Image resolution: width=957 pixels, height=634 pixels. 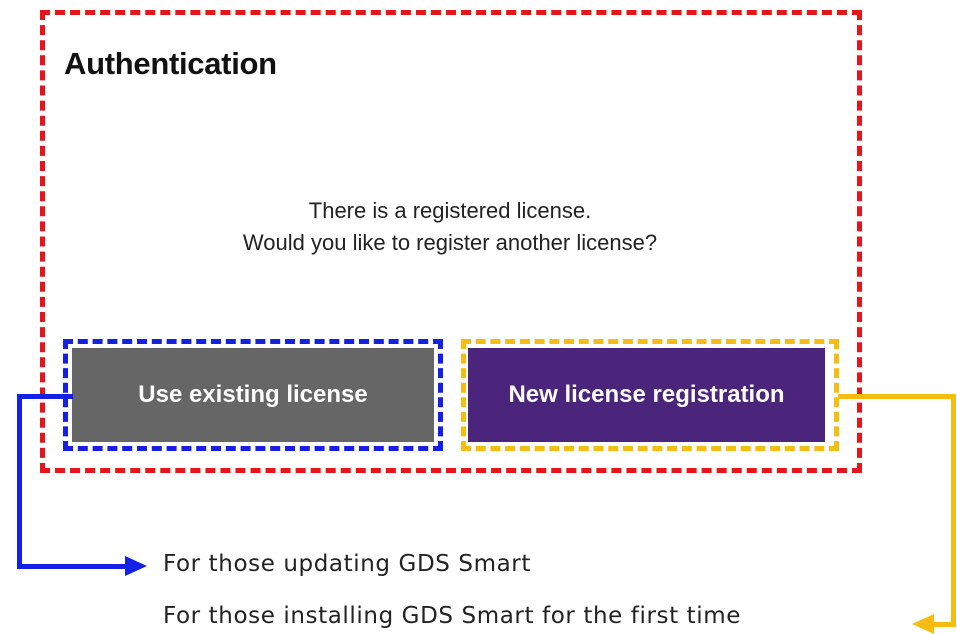 I want to click on yellow-connector-vertical, so click(x=953, y=510).